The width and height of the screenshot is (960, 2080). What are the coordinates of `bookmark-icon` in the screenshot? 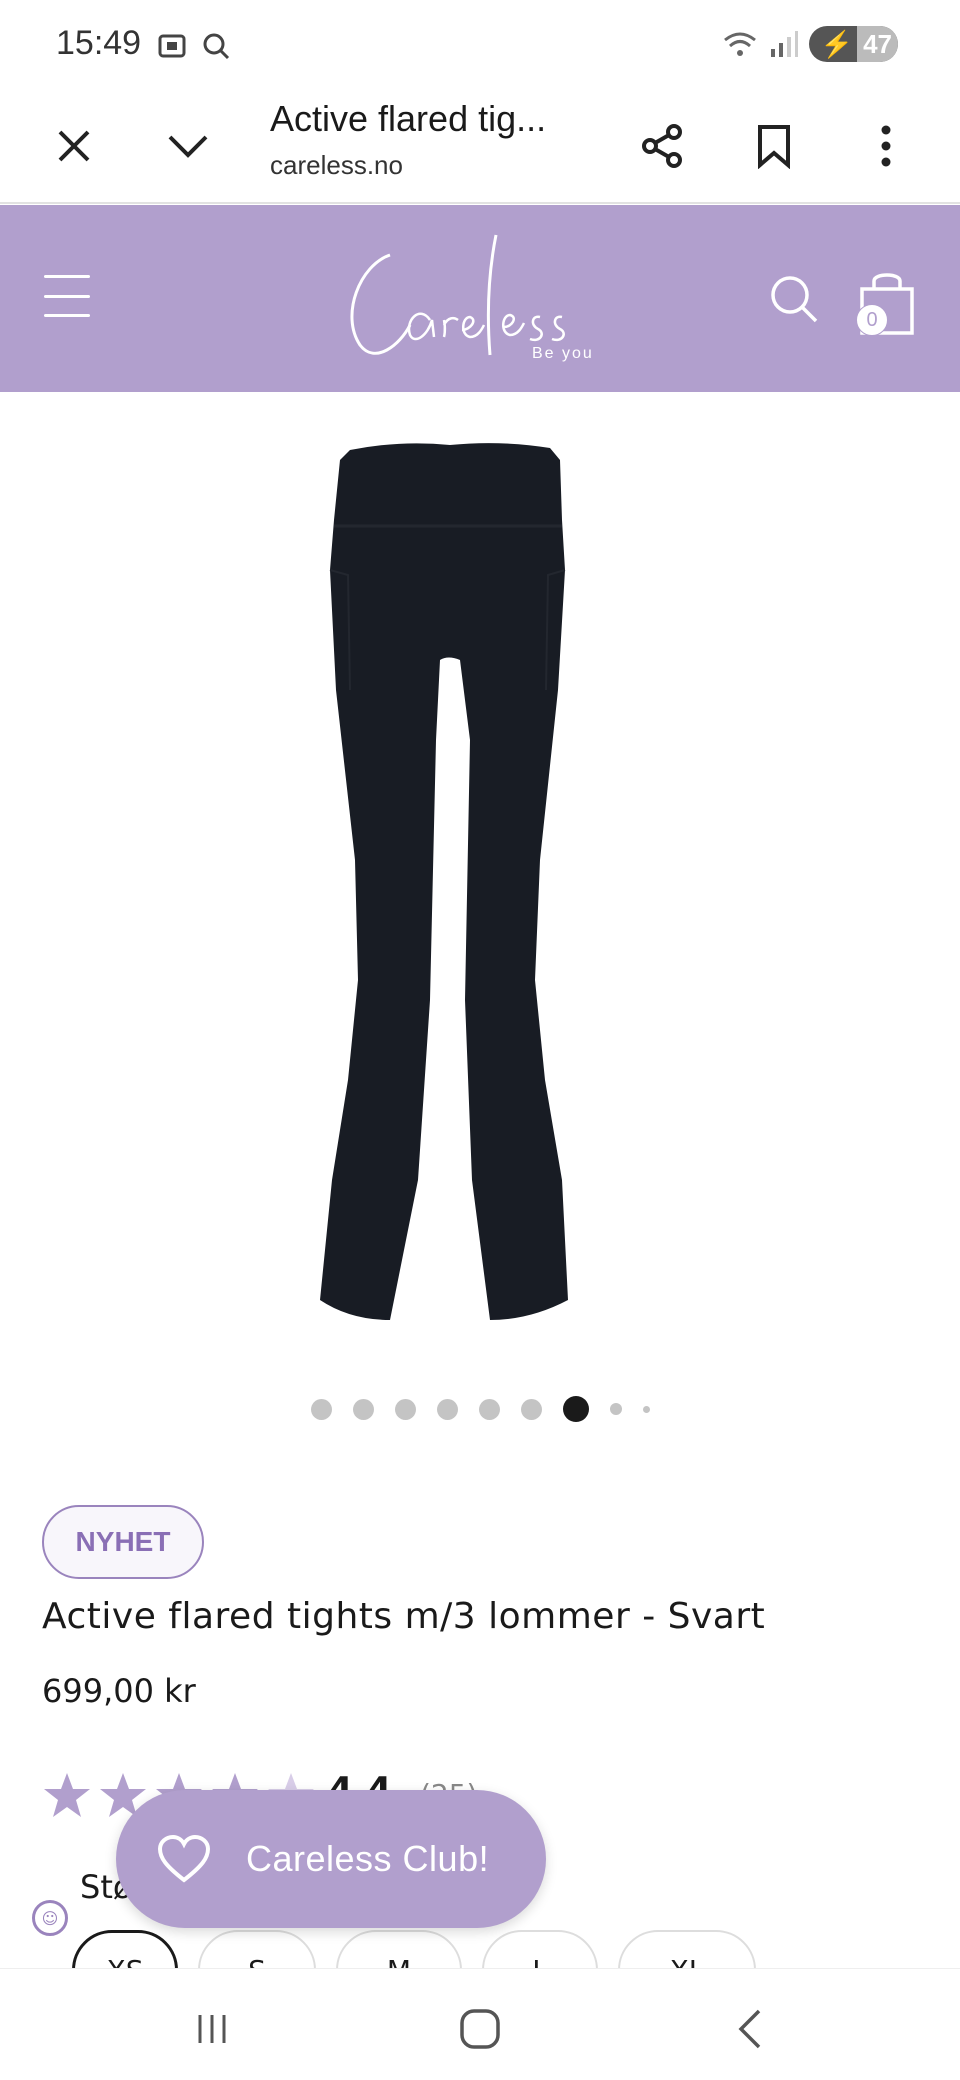 It's located at (774, 147).